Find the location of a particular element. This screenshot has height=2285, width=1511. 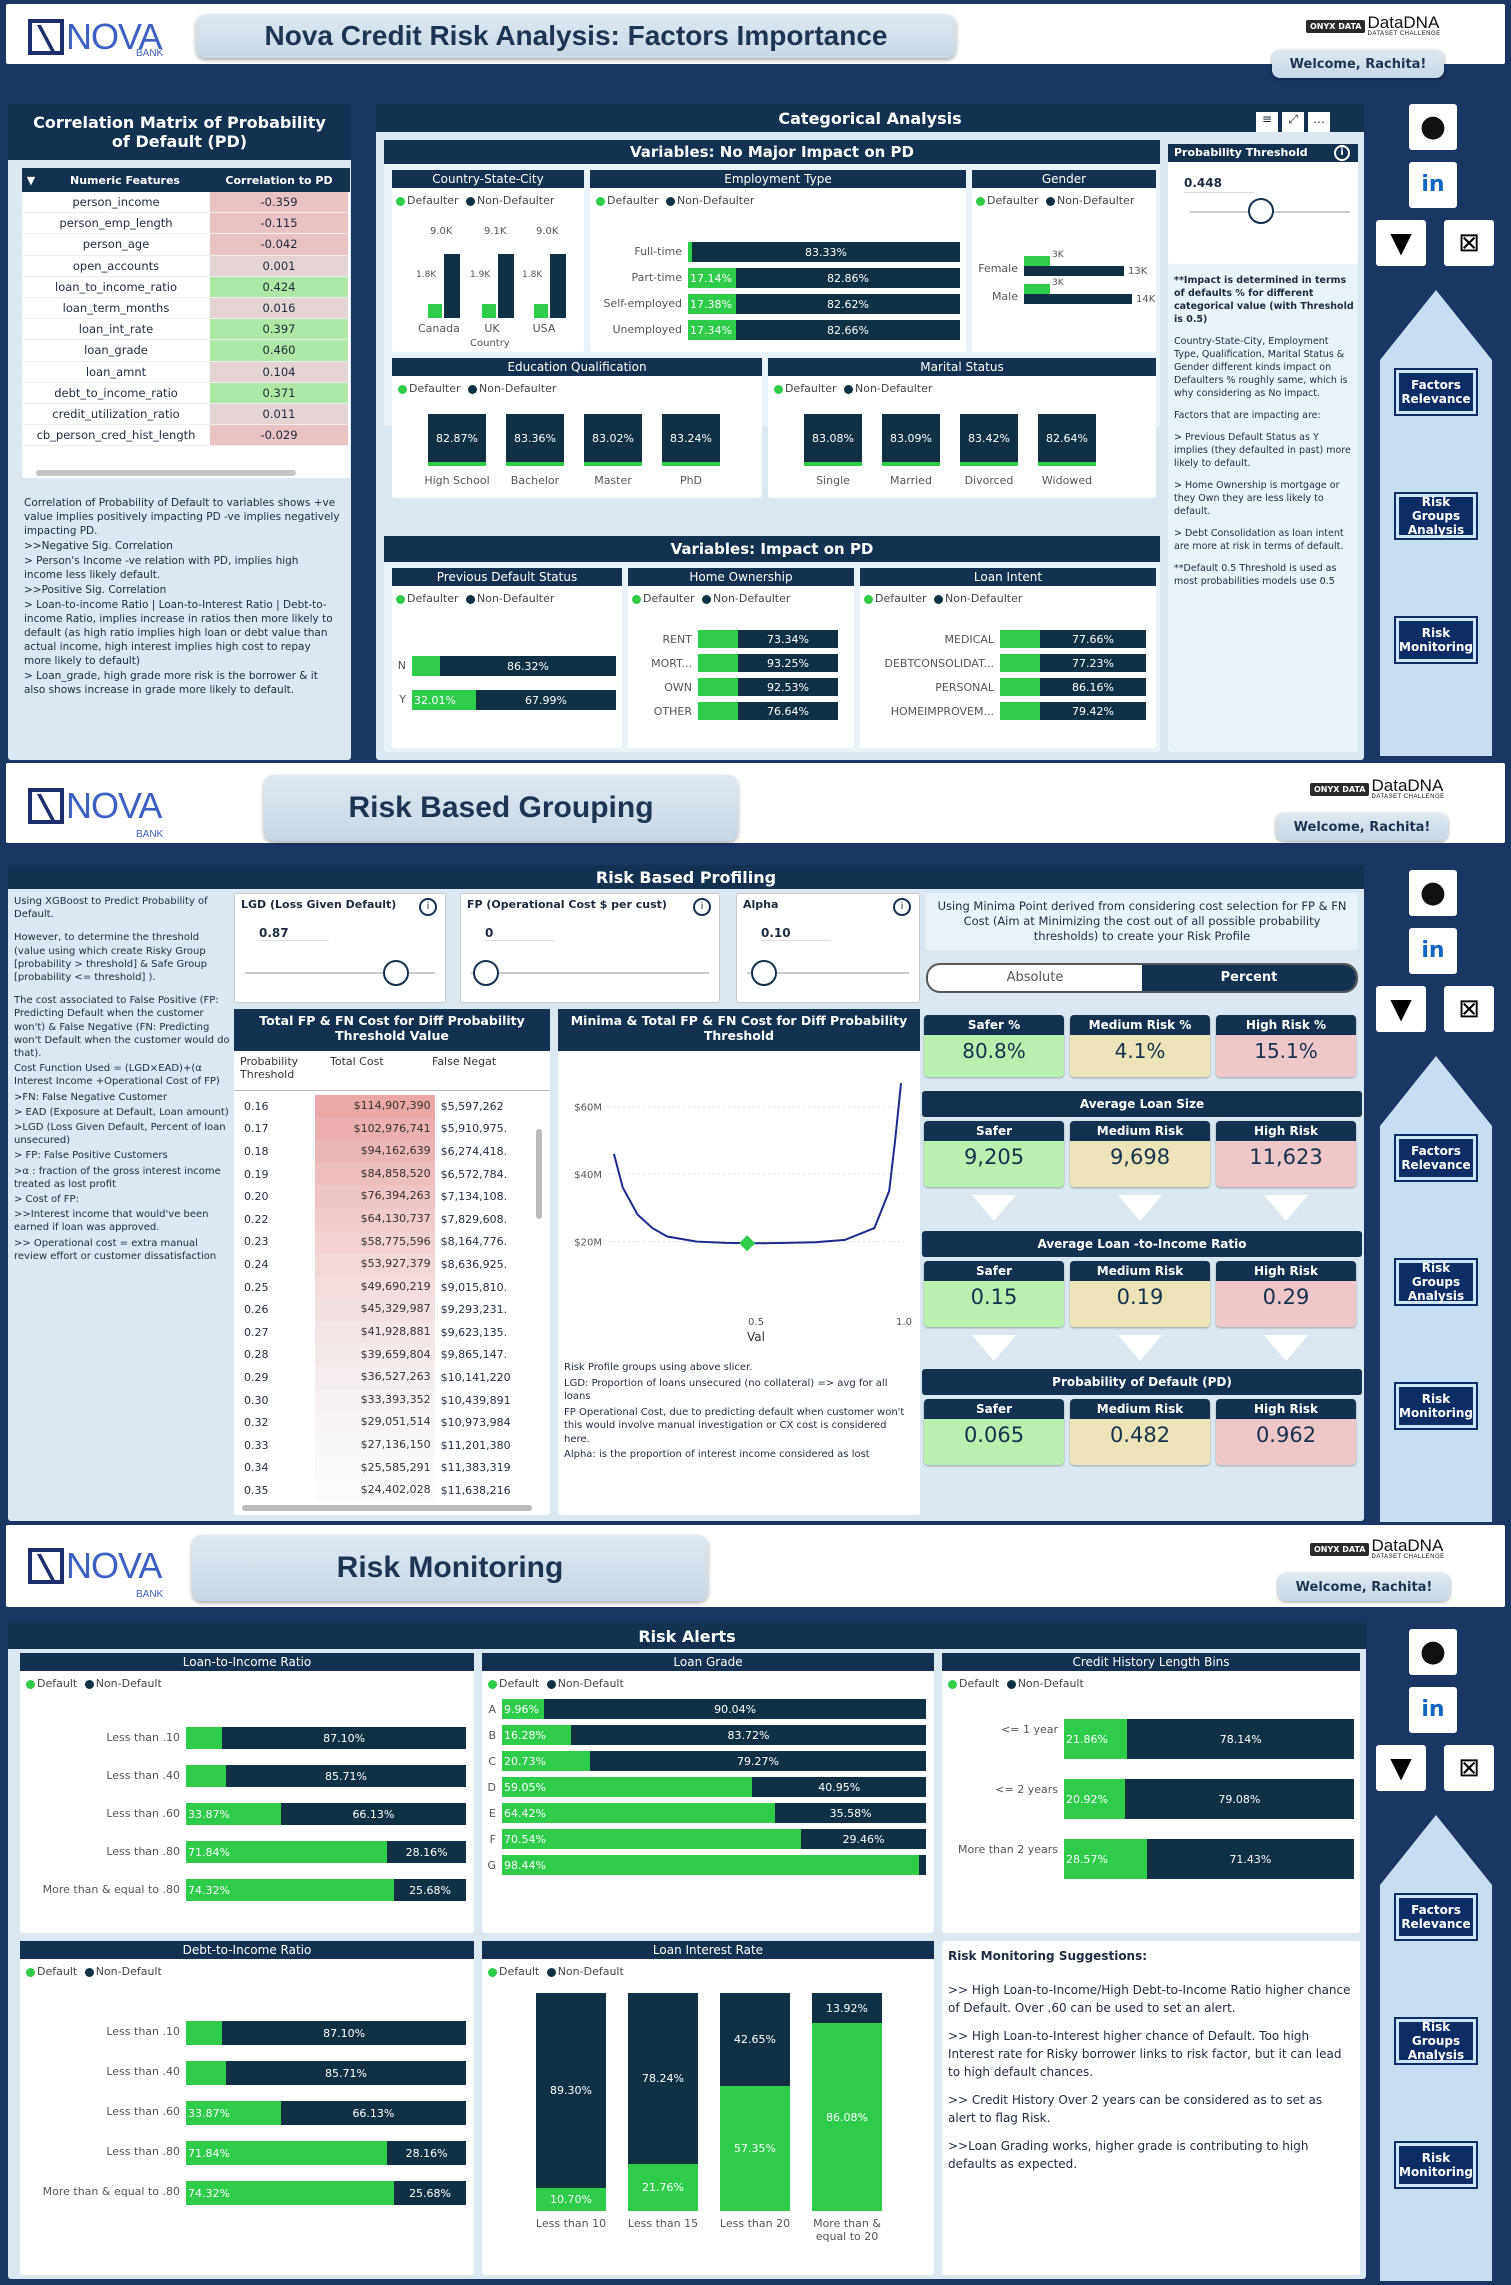

corr-row: loan_to_income_ratio 0.424 is located at coordinates (186, 287).